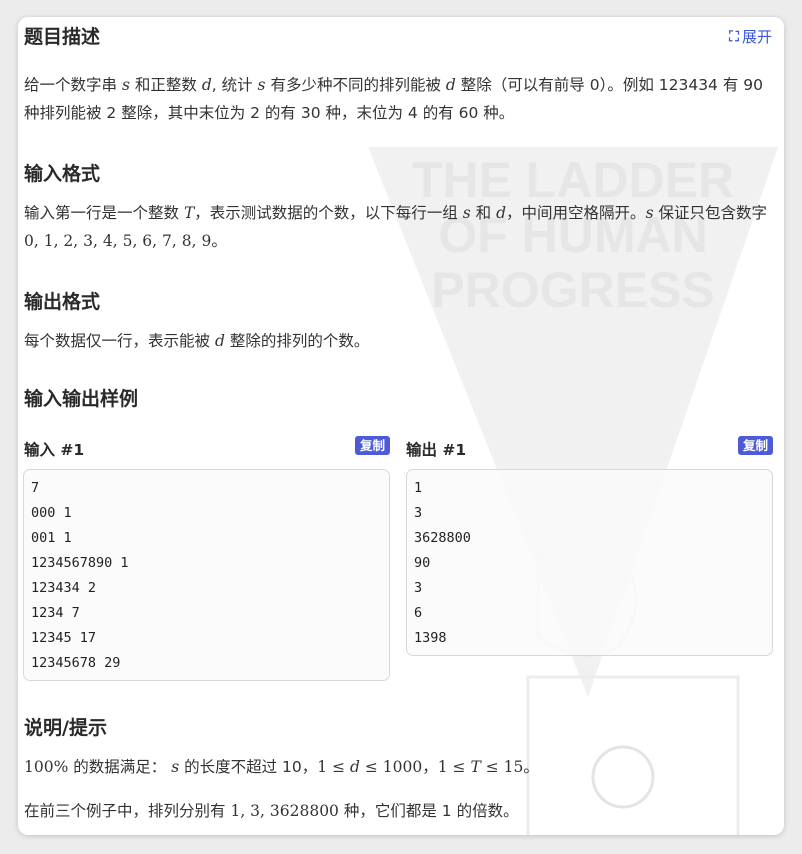 The height and width of the screenshot is (854, 802). I want to click on output-format-title: 输出格式, so click(62, 302).